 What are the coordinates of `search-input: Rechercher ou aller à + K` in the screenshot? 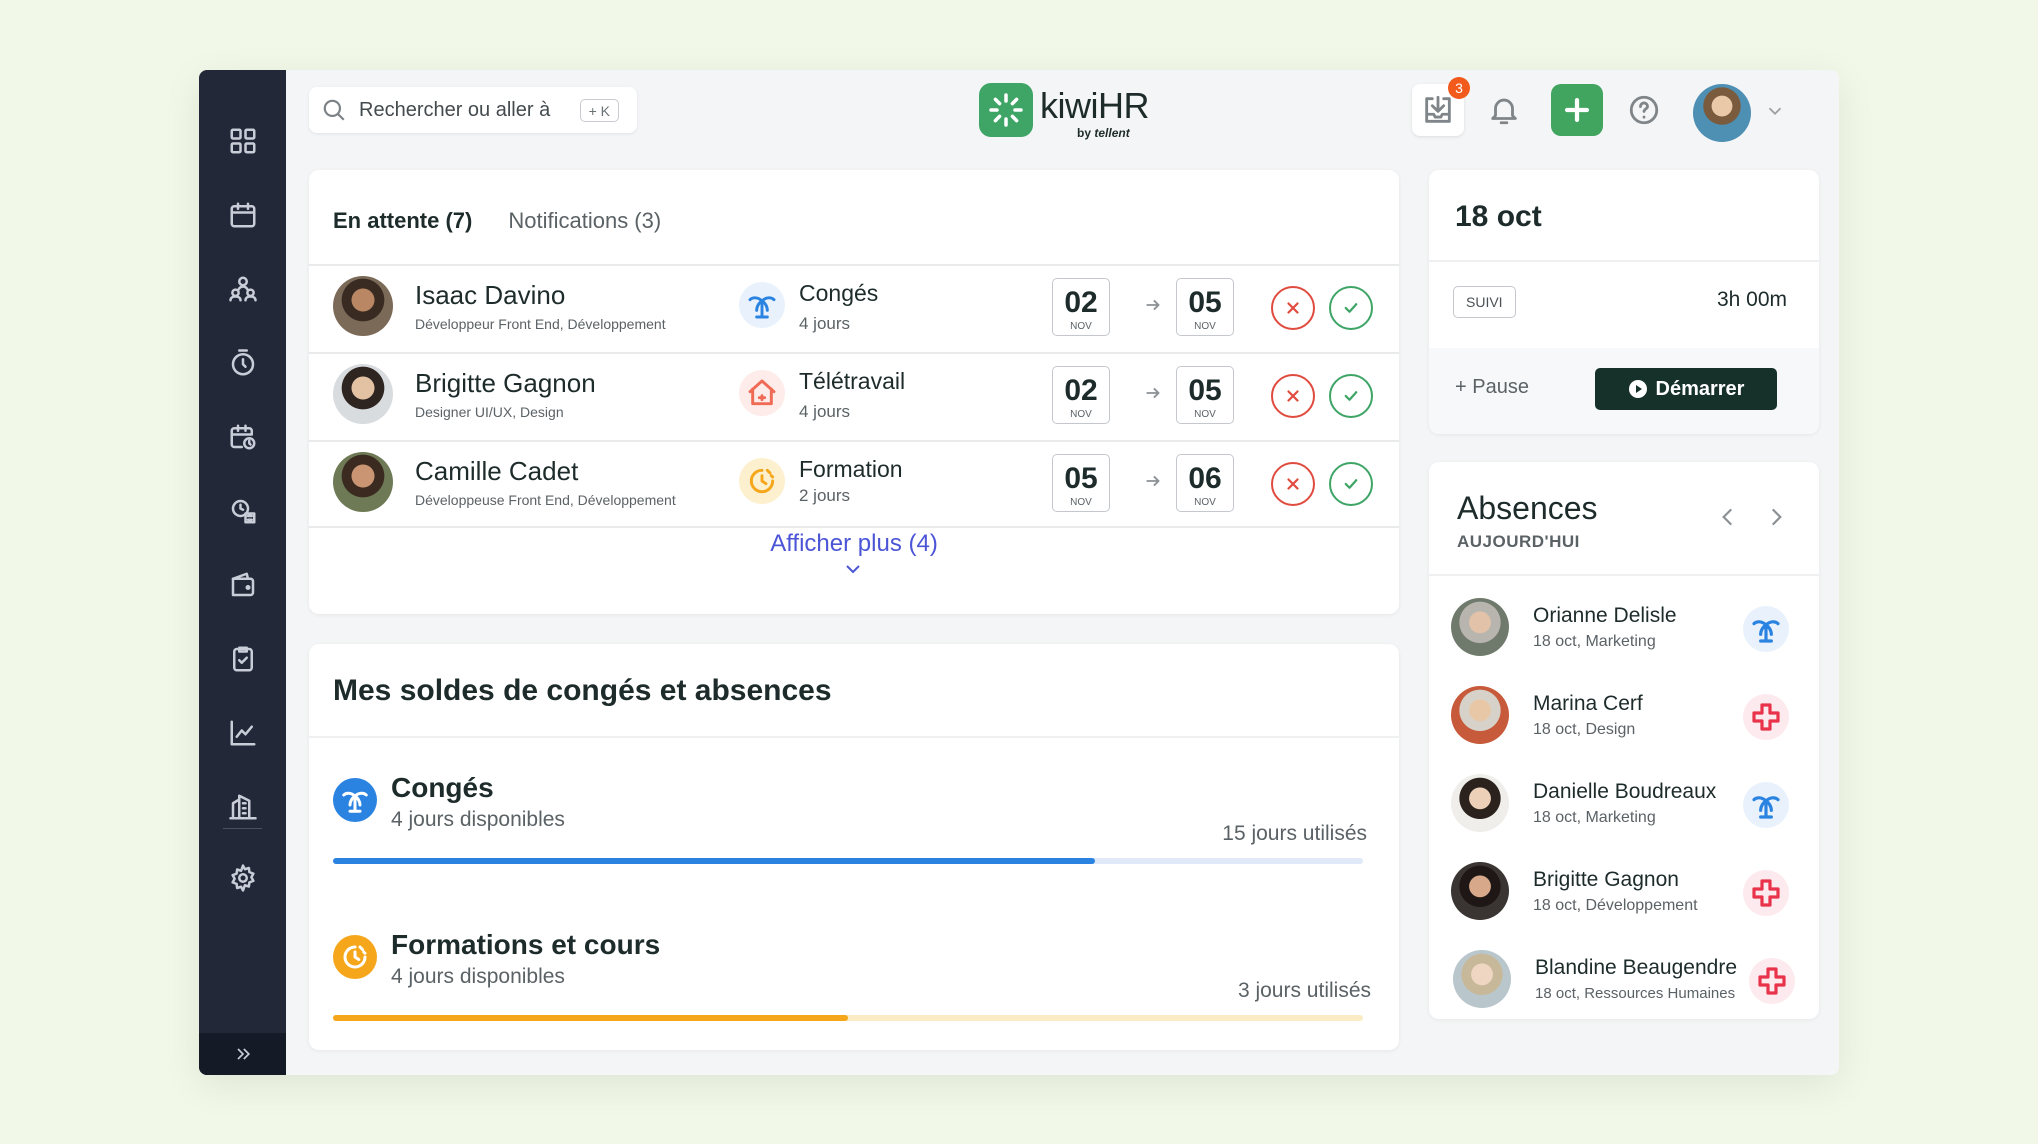 It's located at (473, 110).